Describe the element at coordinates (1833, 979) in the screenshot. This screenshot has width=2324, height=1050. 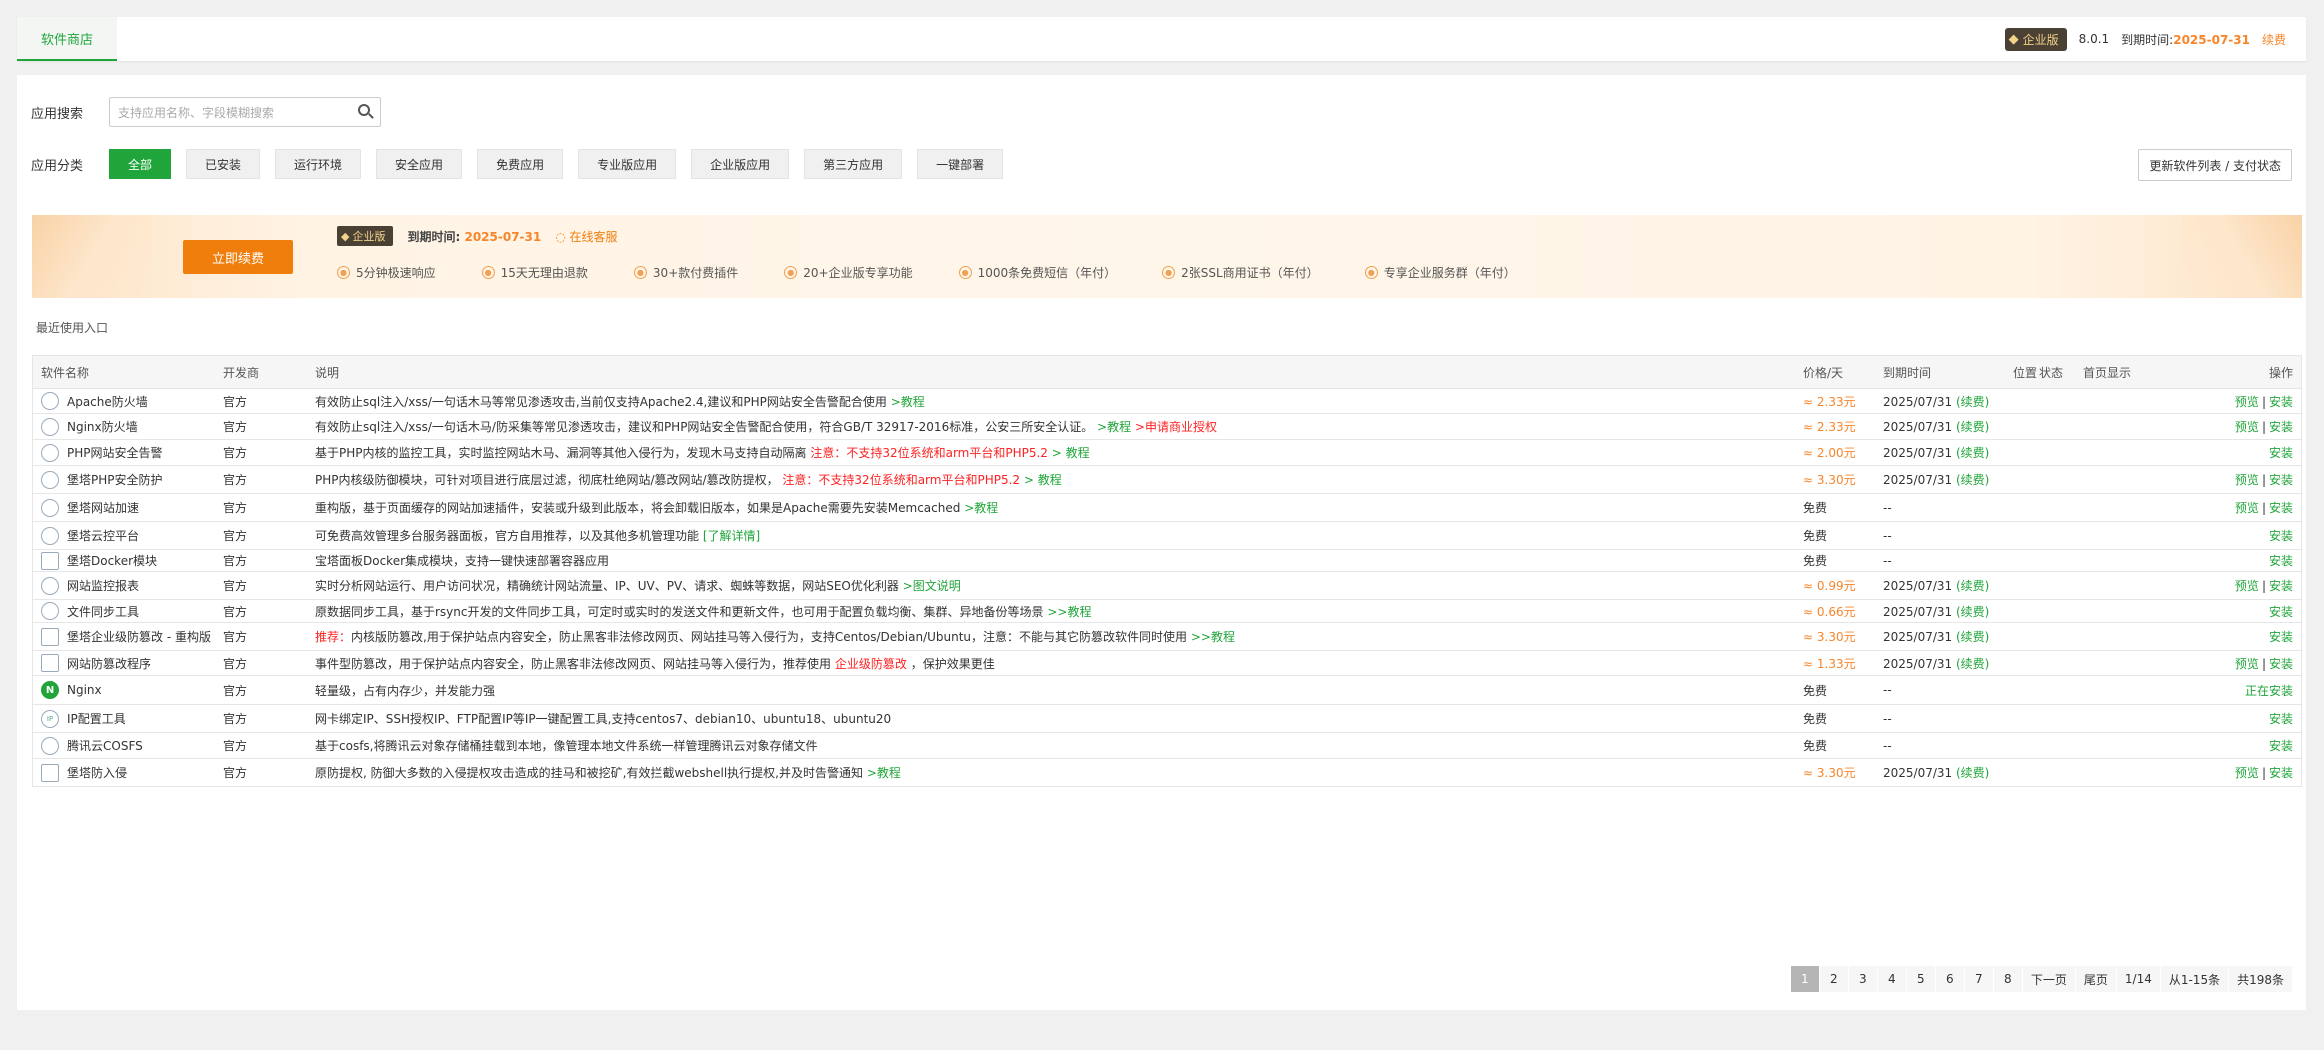
I see `page-2: 2` at that location.